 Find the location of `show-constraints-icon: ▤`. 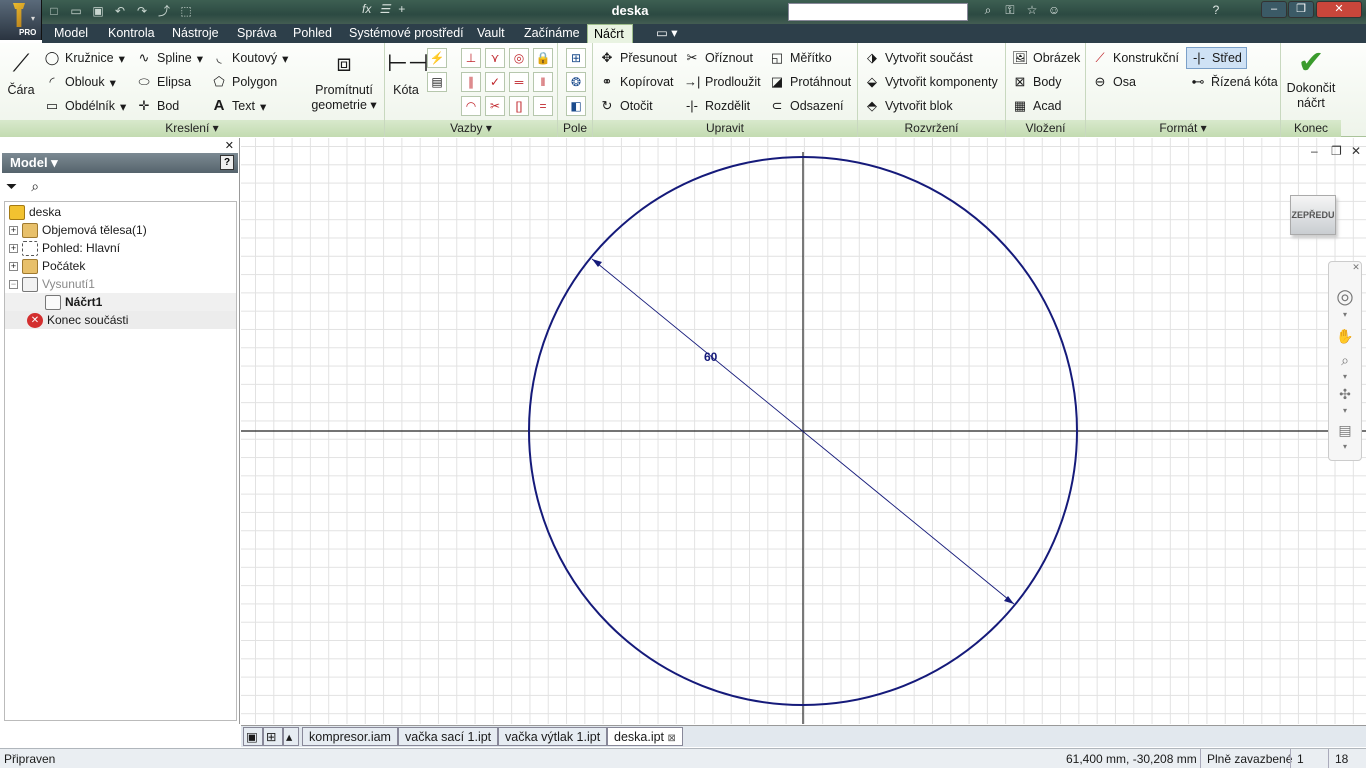

show-constraints-icon: ▤ is located at coordinates (437, 82).